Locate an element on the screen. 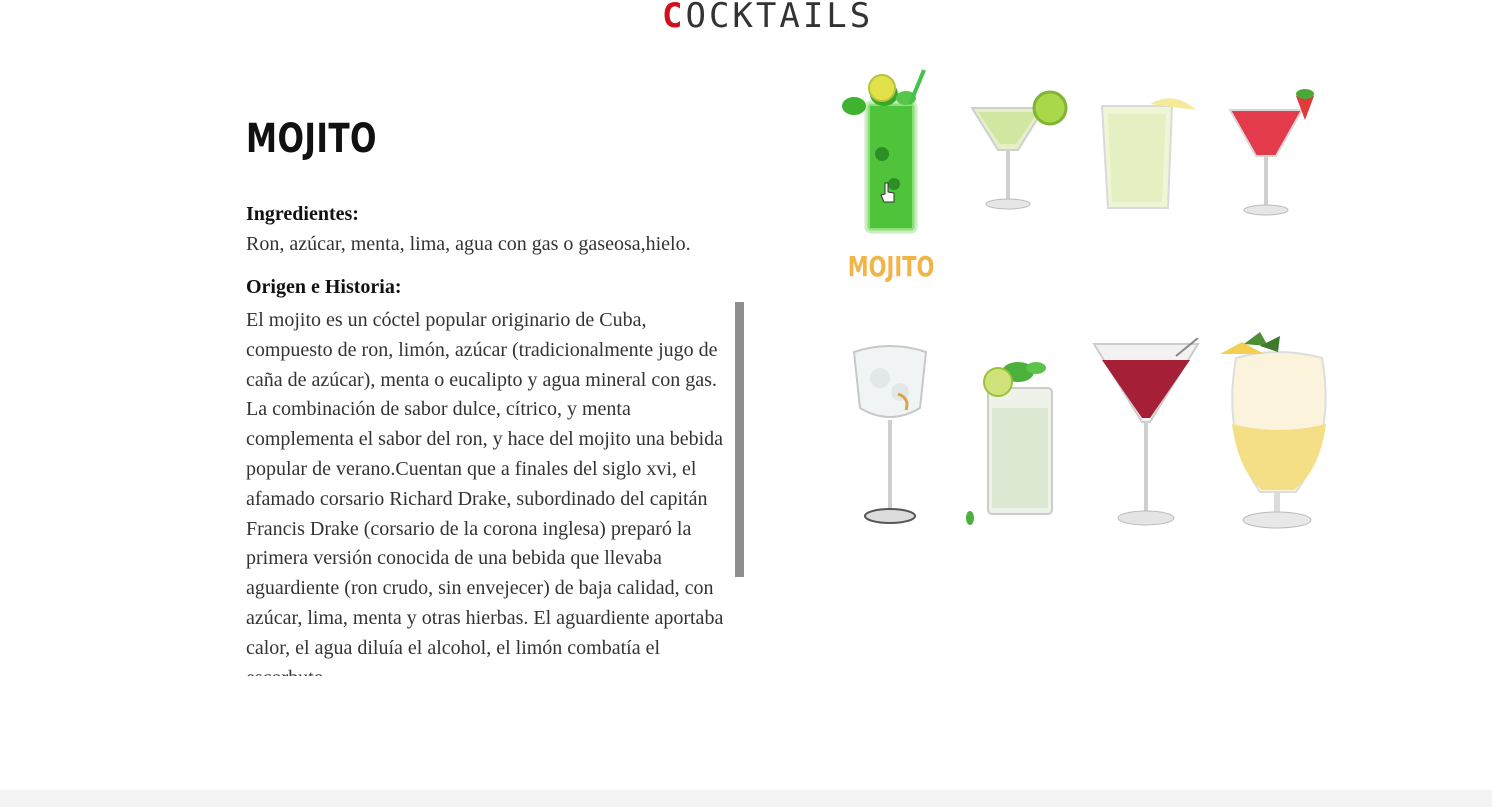 The height and width of the screenshot is (807, 1492). pina-colada-glass-icon is located at coordinates (1273, 430).